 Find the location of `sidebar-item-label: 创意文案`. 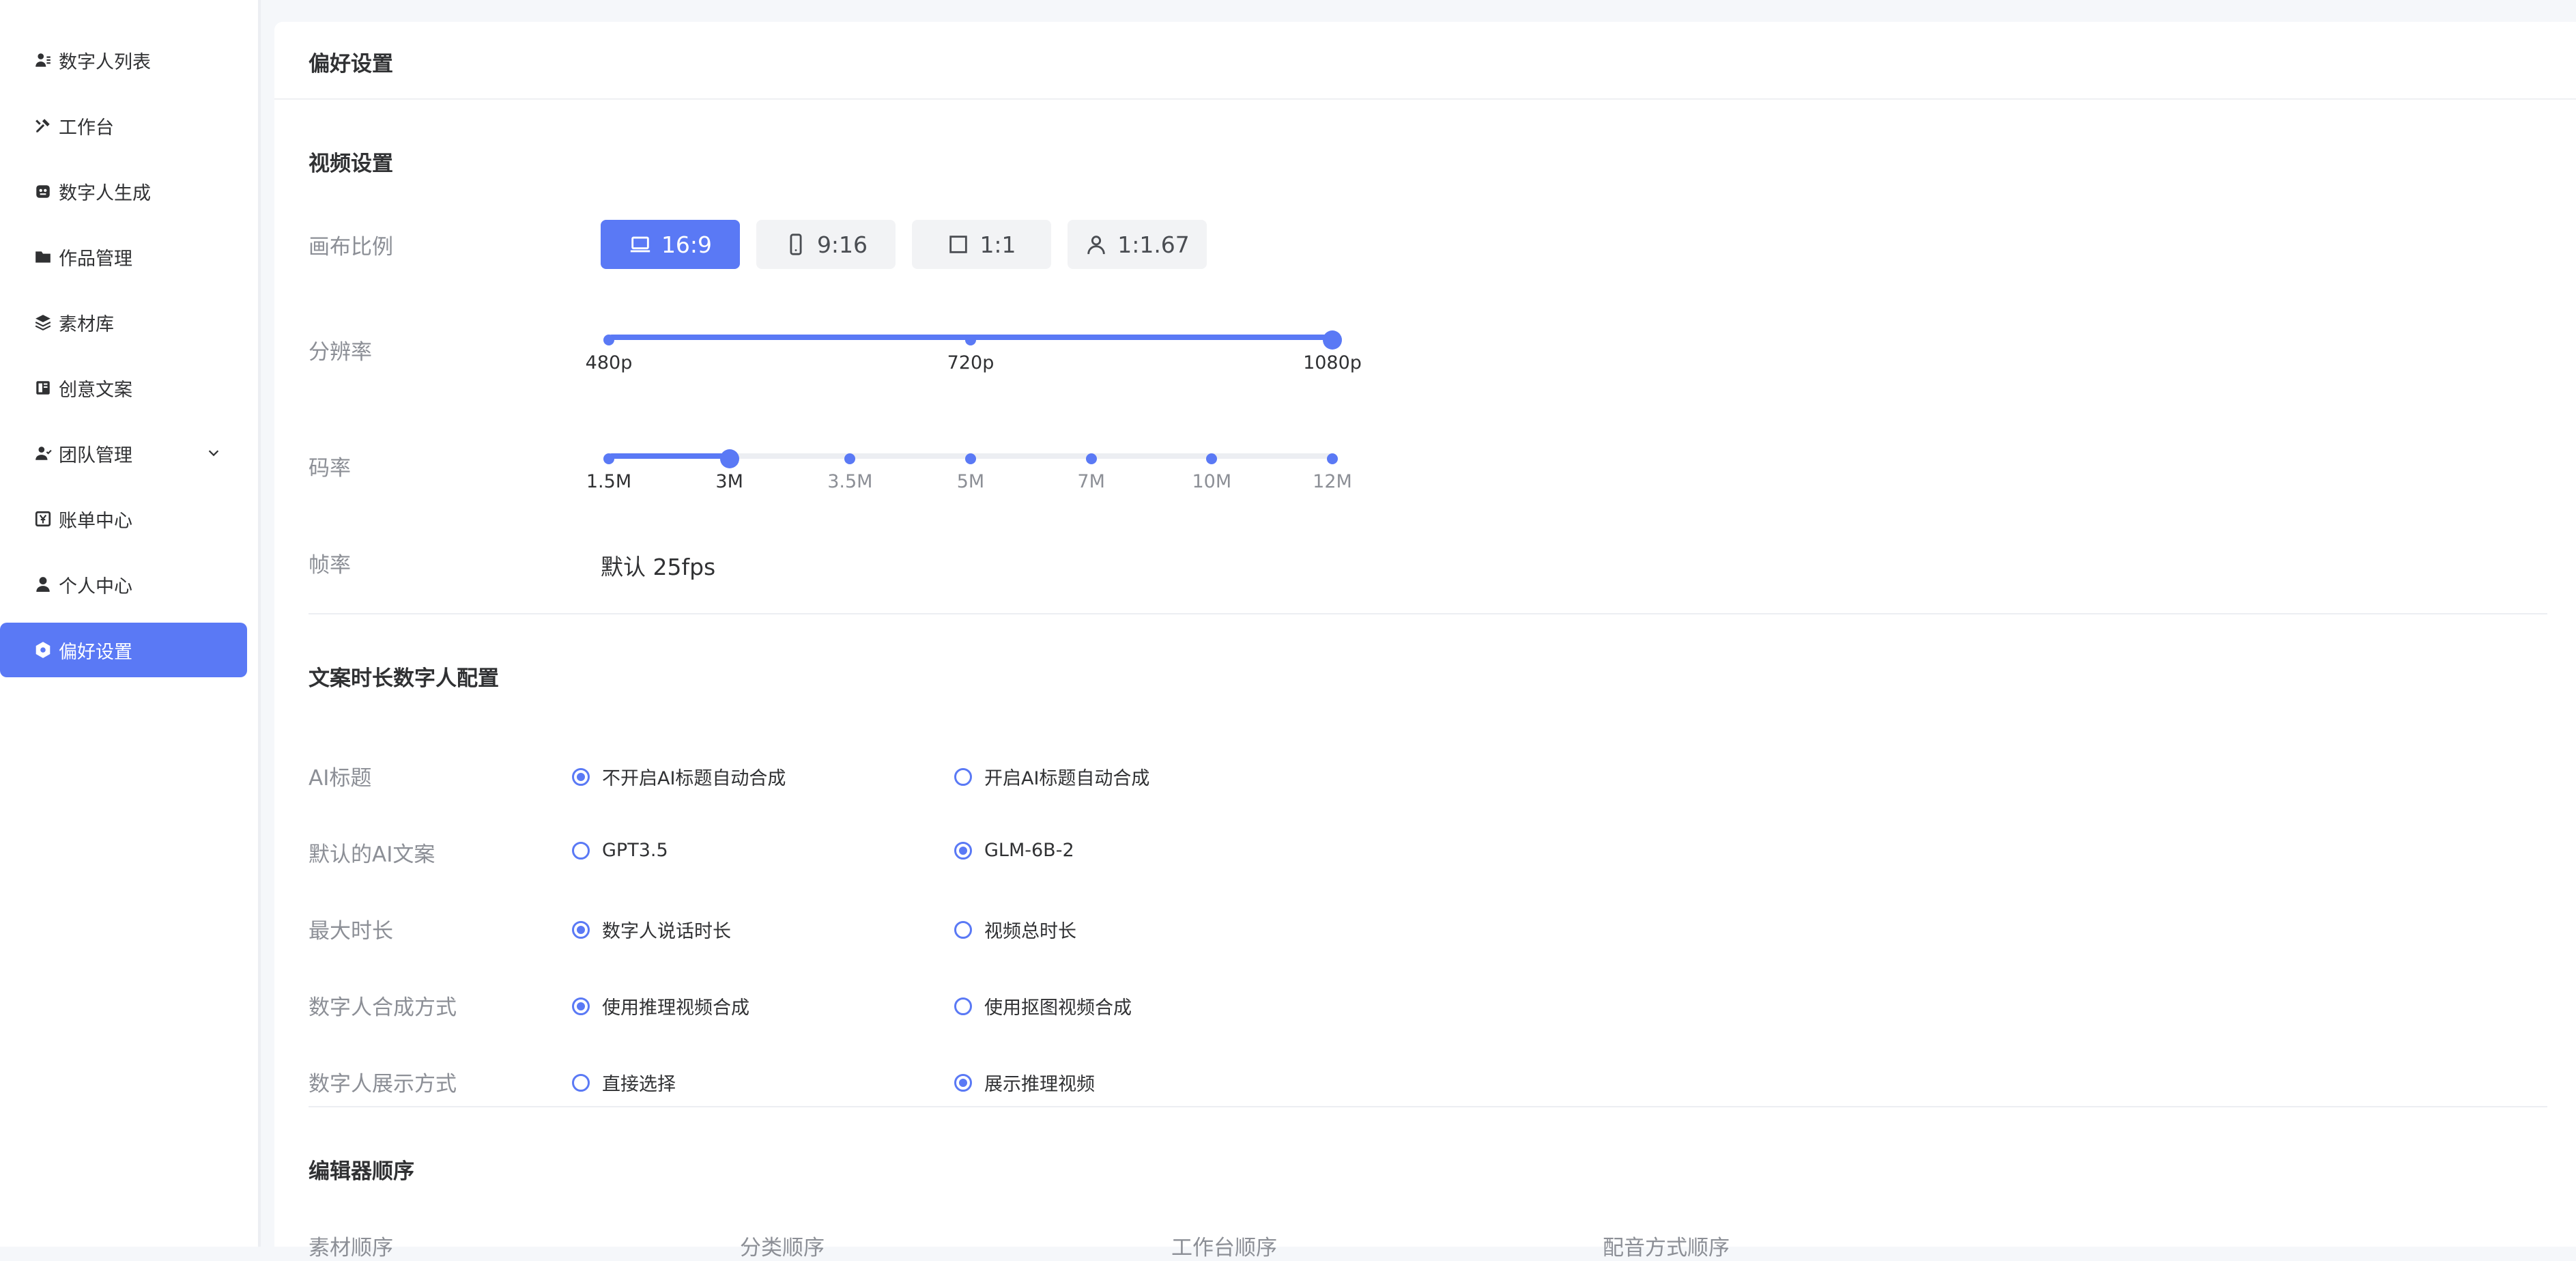

sidebar-item-label: 创意文案 is located at coordinates (95, 390).